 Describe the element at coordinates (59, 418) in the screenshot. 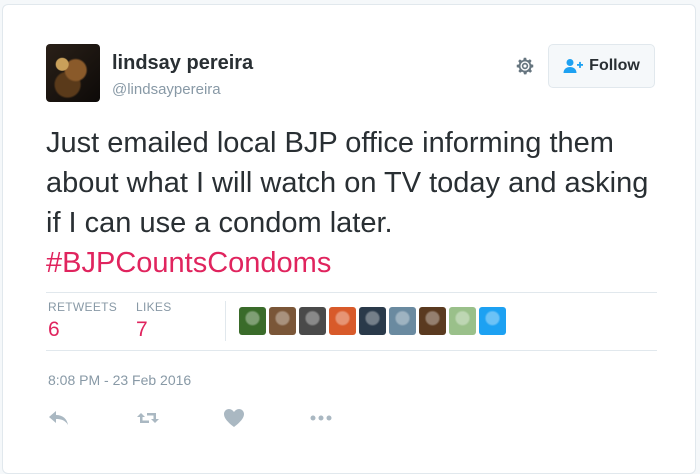

I see `reply-icon` at that location.